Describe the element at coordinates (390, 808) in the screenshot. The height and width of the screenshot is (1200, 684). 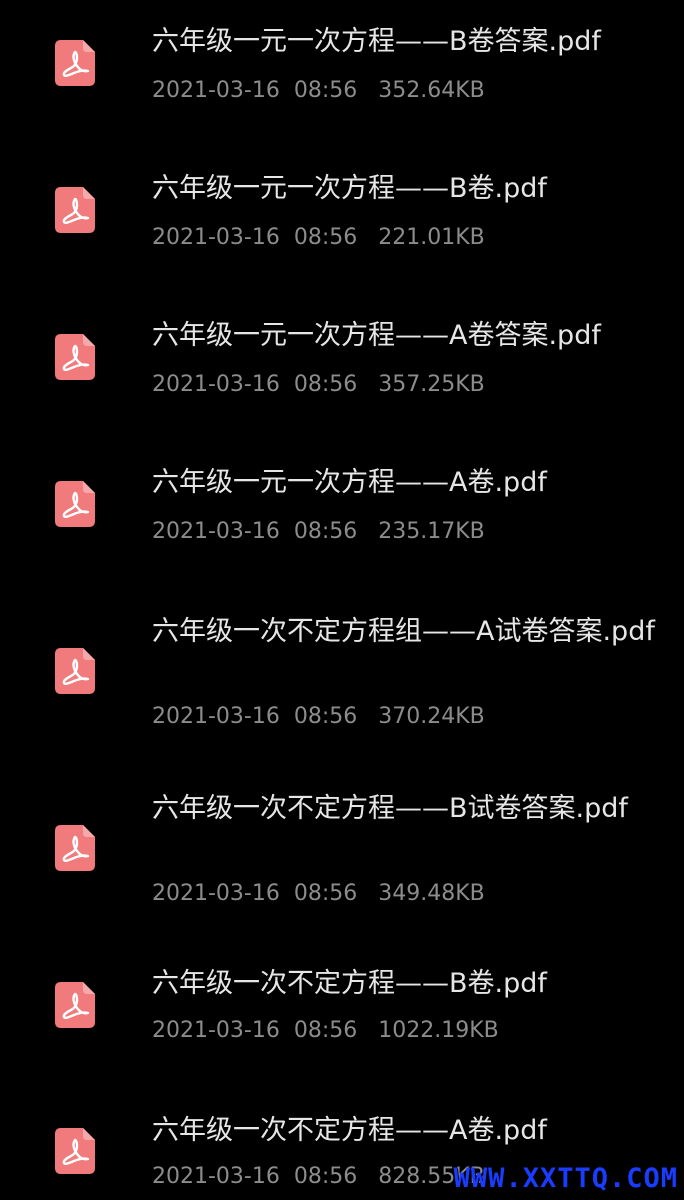
I see `file-name: 六年级一次不定方程——B试卷答案.pdf` at that location.